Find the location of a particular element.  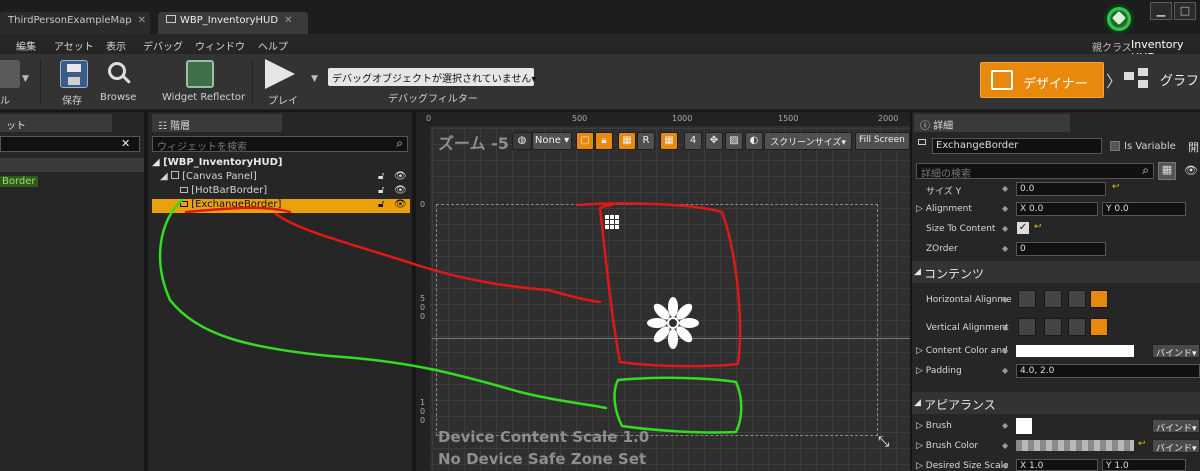

left-panel-search: ✕ is located at coordinates (70, 144).